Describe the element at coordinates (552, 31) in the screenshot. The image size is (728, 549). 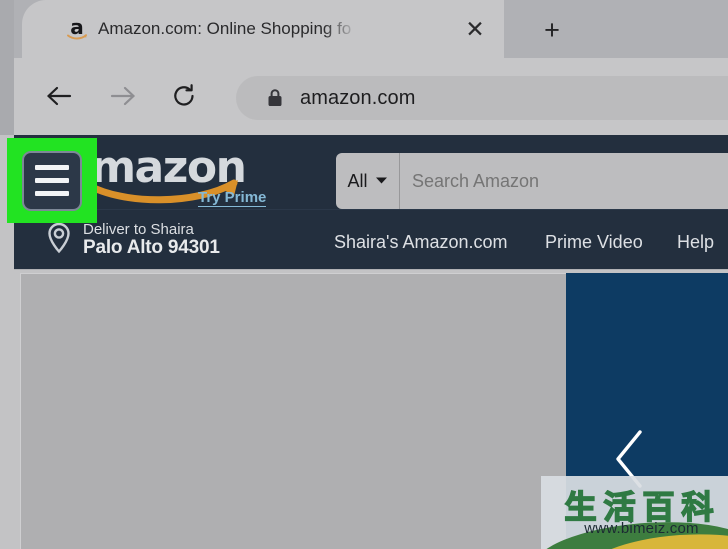
I see `new-tab-button: +` at that location.